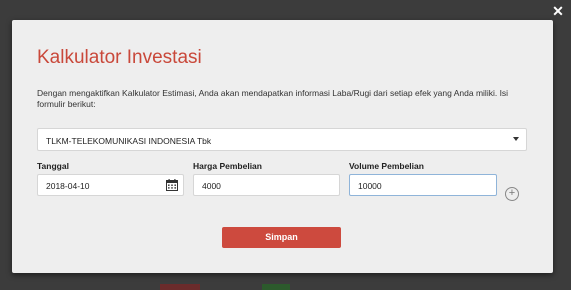  Describe the element at coordinates (119, 57) in the screenshot. I see `modal-title: Kalkulator Investasi` at that location.